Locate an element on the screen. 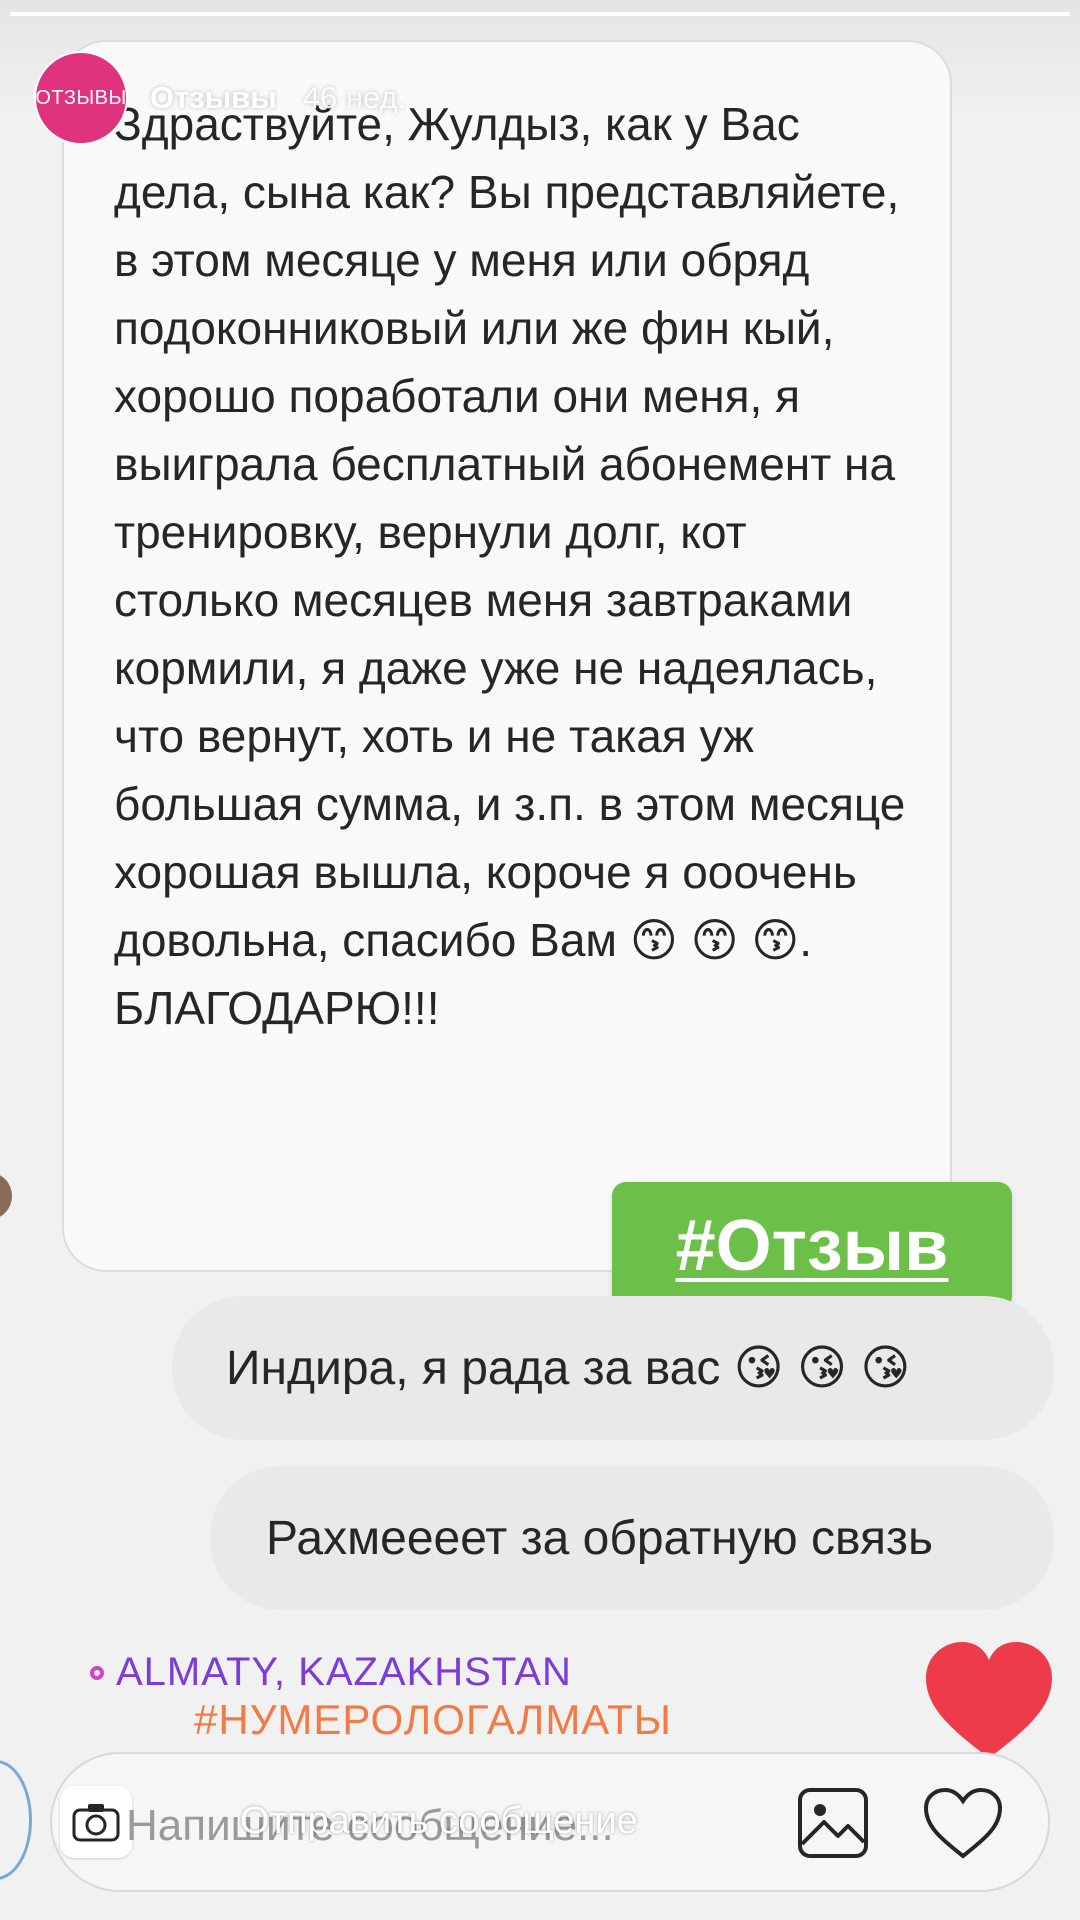 This screenshot has height=1920, width=1080. story-username: Отзывы is located at coordinates (213, 98).